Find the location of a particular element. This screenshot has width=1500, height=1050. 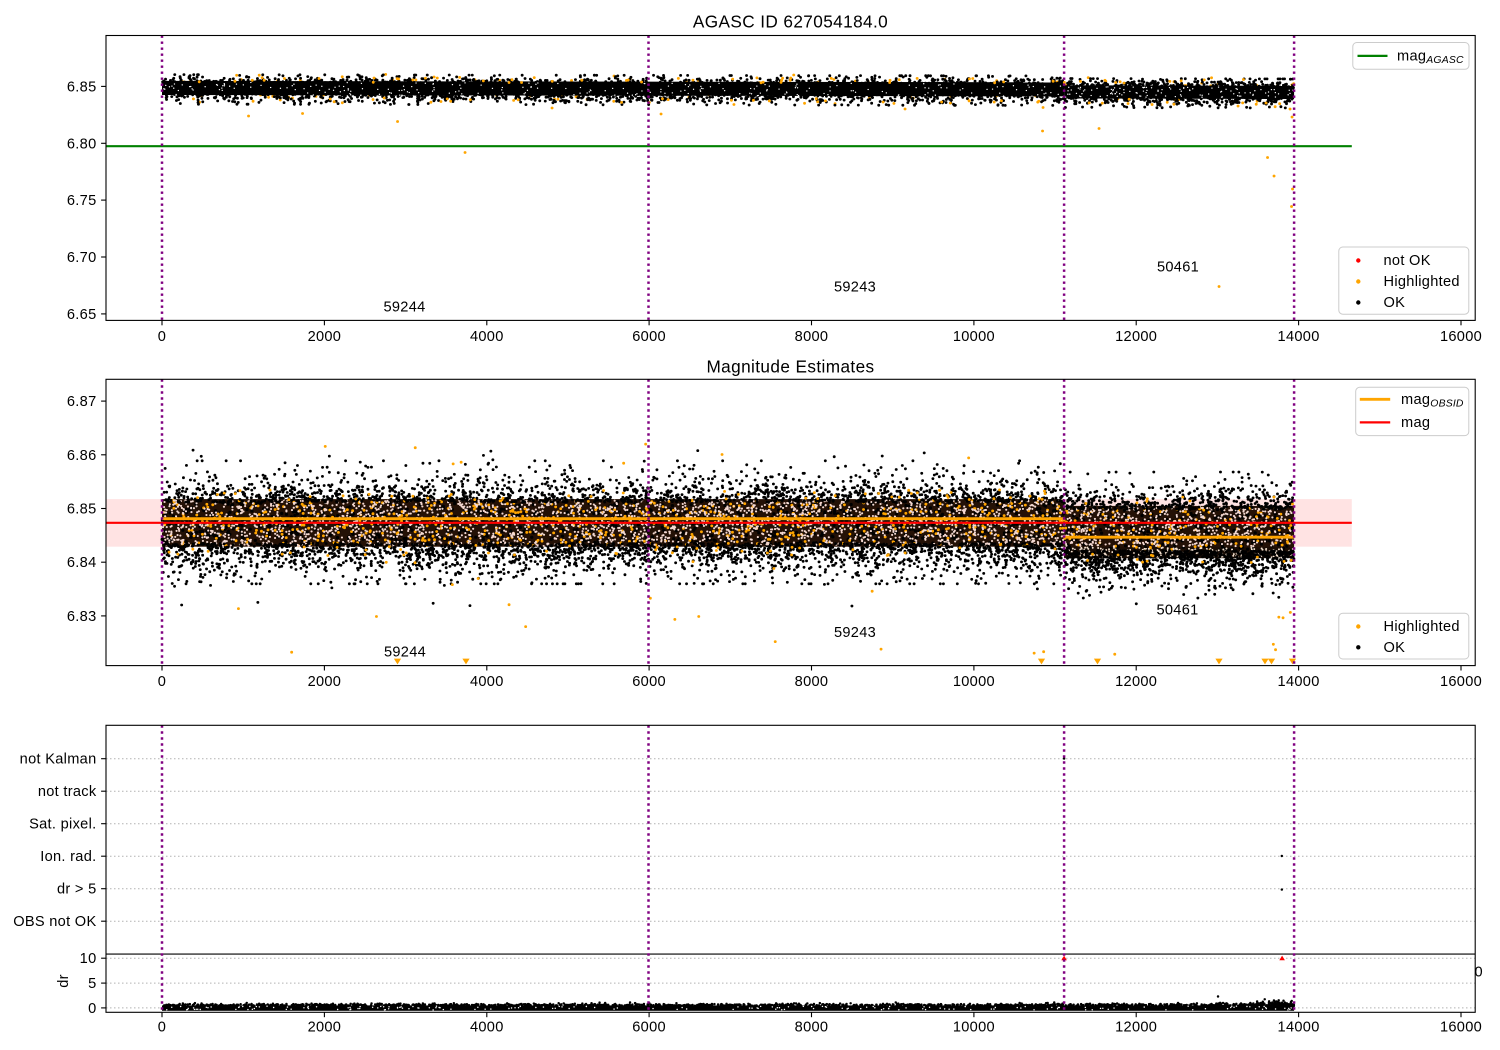

svg-text: mag is located at coordinates (1415, 423).